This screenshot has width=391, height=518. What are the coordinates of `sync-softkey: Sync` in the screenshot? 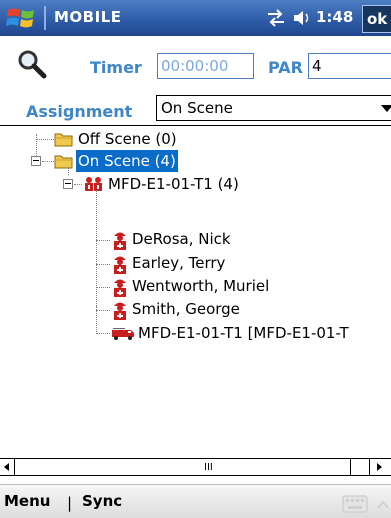 It's located at (102, 501).